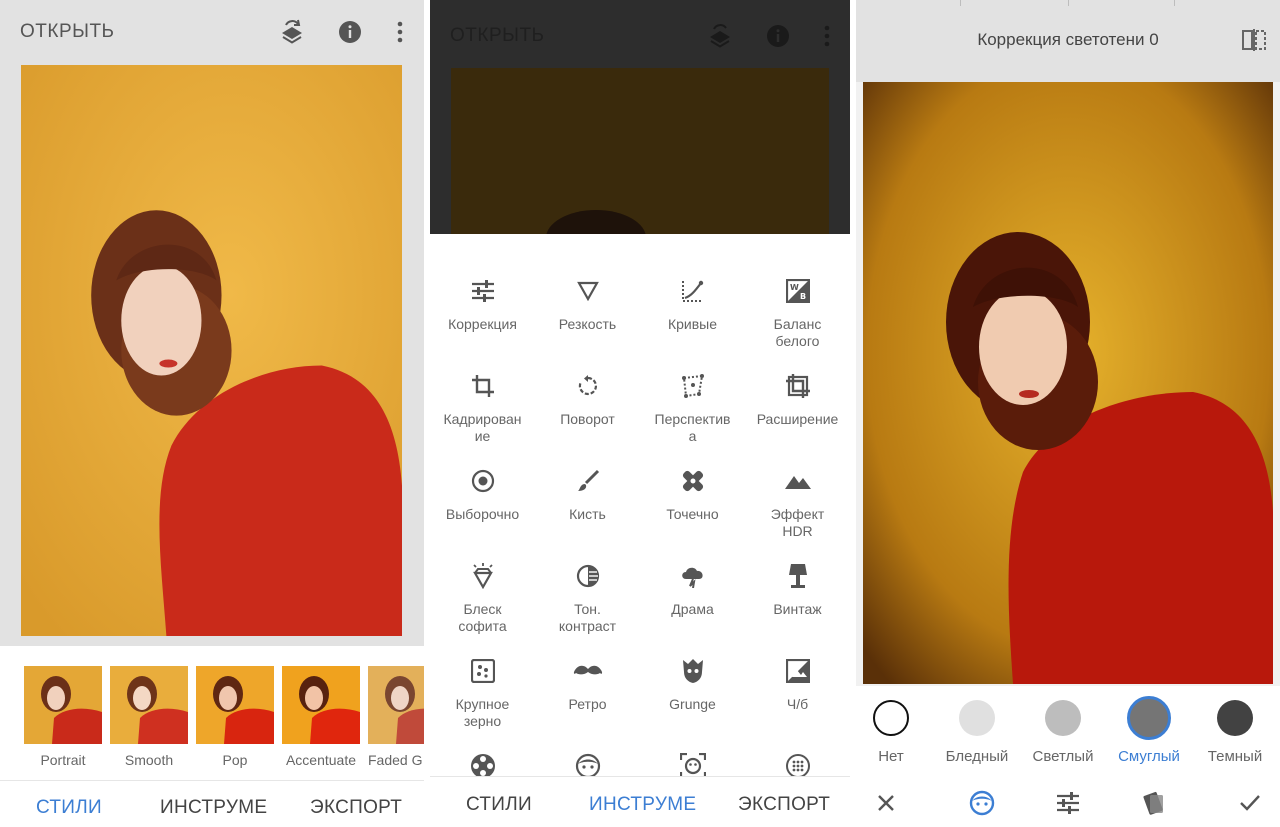 This screenshot has height=827, width=1280. What do you see at coordinates (321, 705) in the screenshot?
I see `style-thumb-accentuate` at bounding box center [321, 705].